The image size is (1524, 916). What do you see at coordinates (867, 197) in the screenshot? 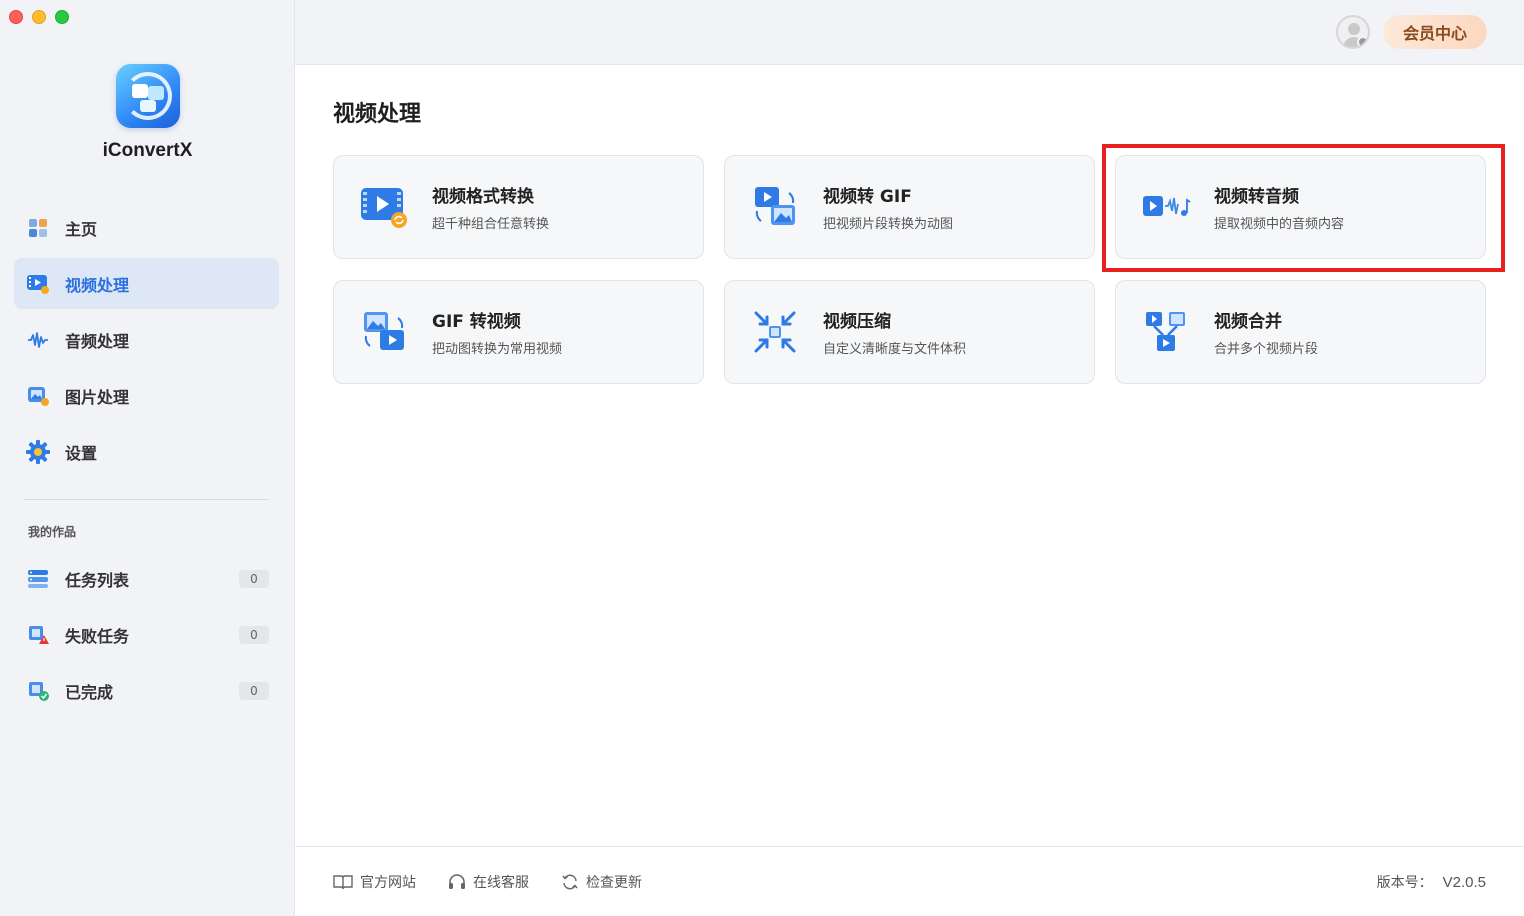
I see `card-title: 视频转 GIF` at bounding box center [867, 197].